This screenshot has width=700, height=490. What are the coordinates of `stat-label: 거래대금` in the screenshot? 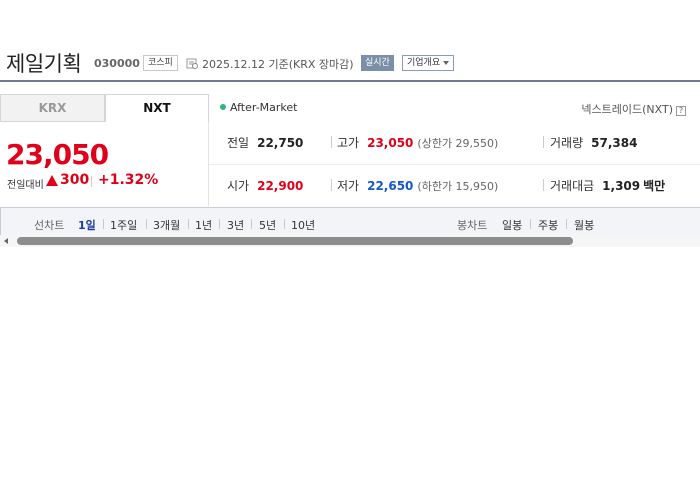 It's located at (572, 186).